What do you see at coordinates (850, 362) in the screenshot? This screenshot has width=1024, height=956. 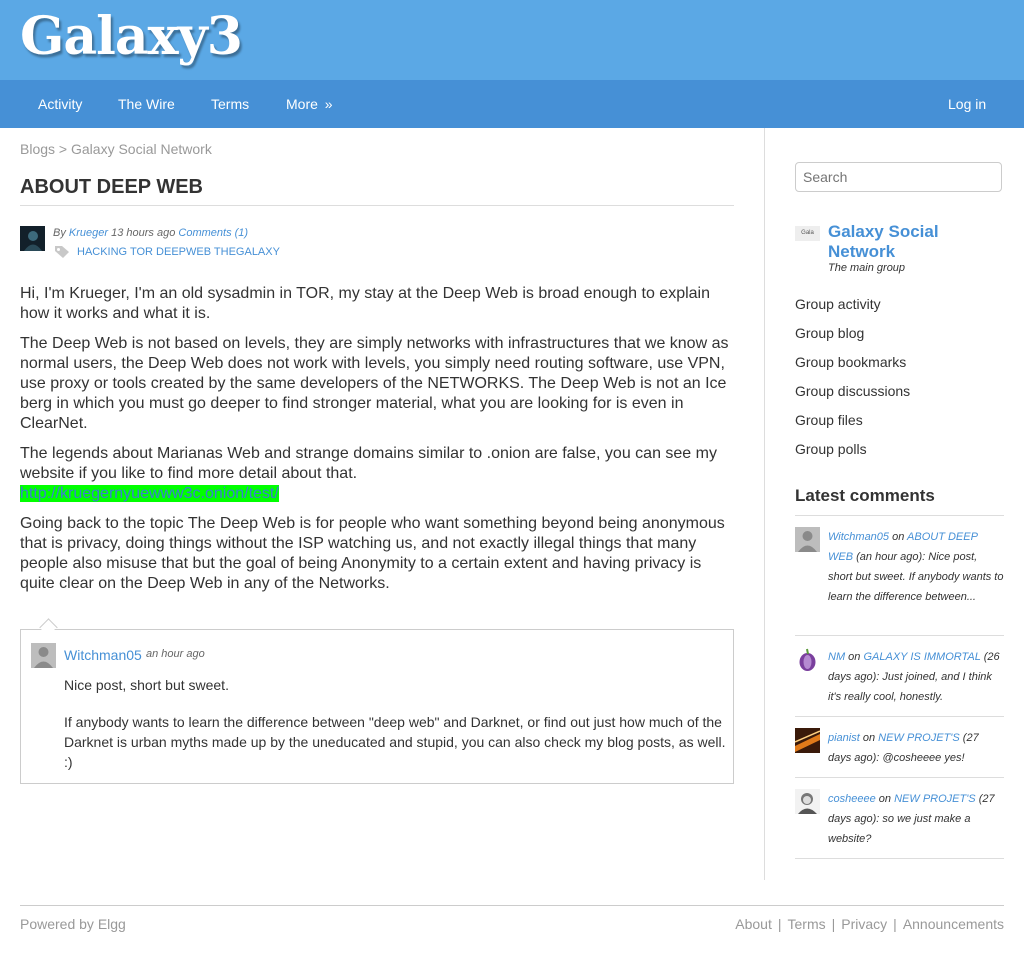 I see `group-bookmarks-link: Group bookmarks` at bounding box center [850, 362].